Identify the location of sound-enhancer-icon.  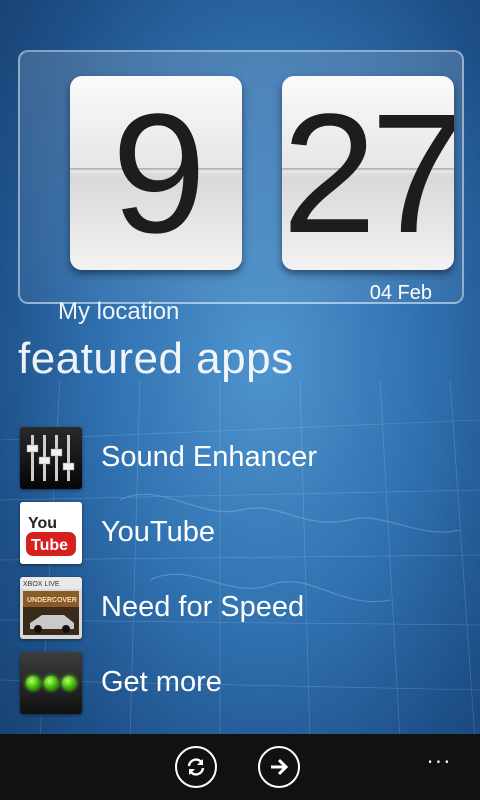
(51, 457).